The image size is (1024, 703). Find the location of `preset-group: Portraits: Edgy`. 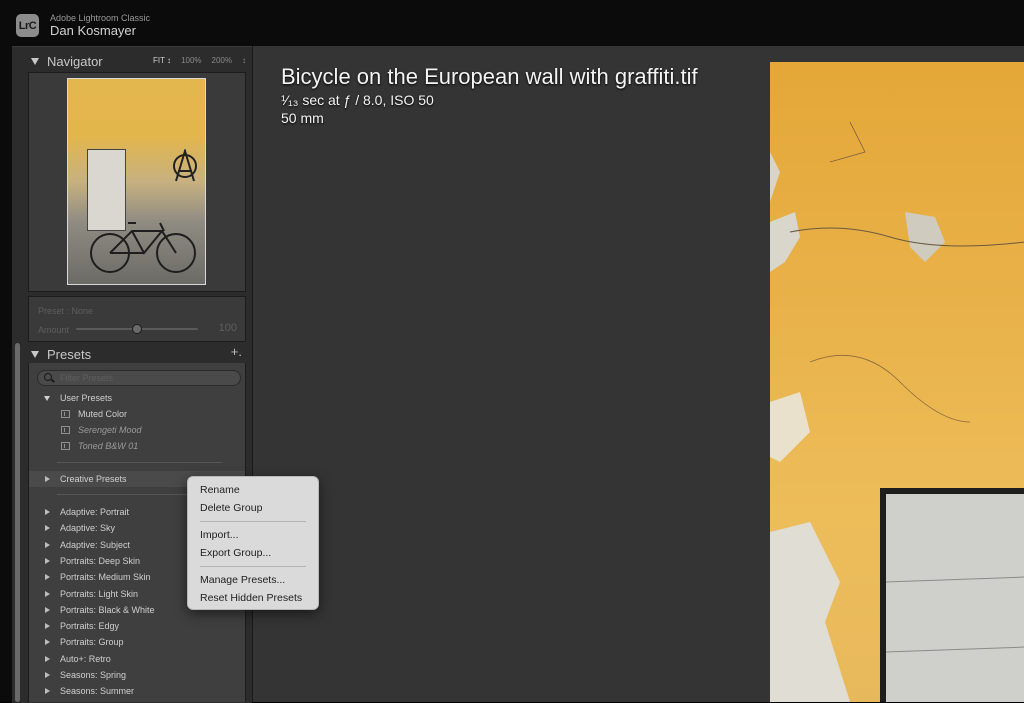

preset-group: Portraits: Edgy is located at coordinates (137, 626).